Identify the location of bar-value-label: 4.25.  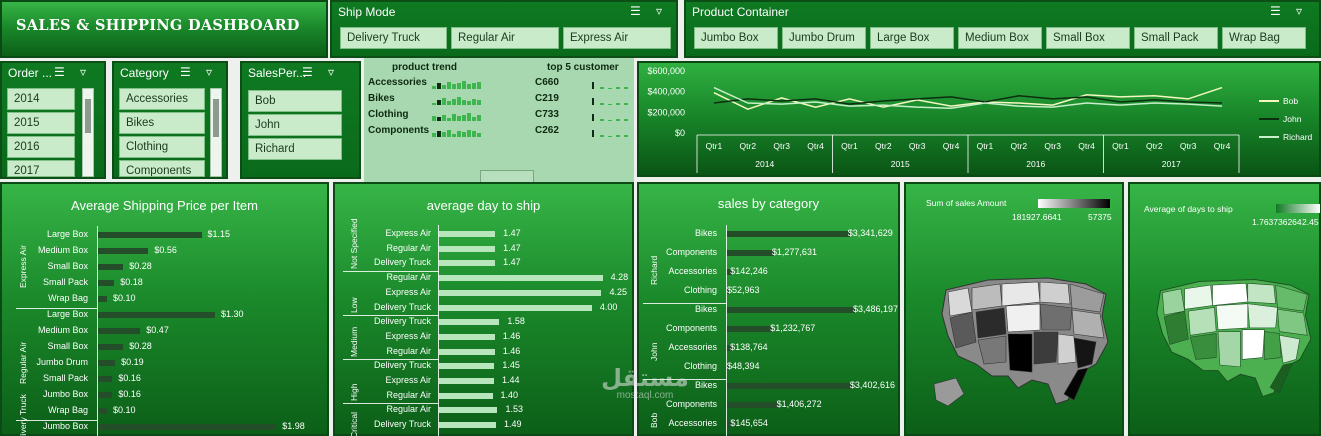
(618, 291).